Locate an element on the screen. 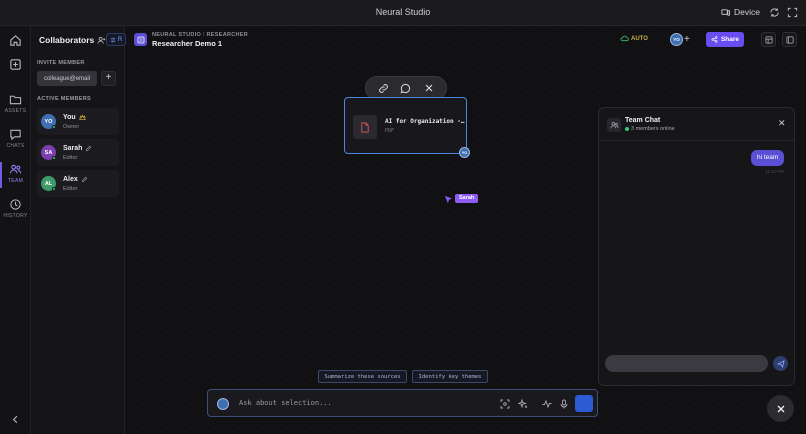 Image resolution: width=806 pixels, height=434 pixels. assistant-avatar is located at coordinates (223, 404).